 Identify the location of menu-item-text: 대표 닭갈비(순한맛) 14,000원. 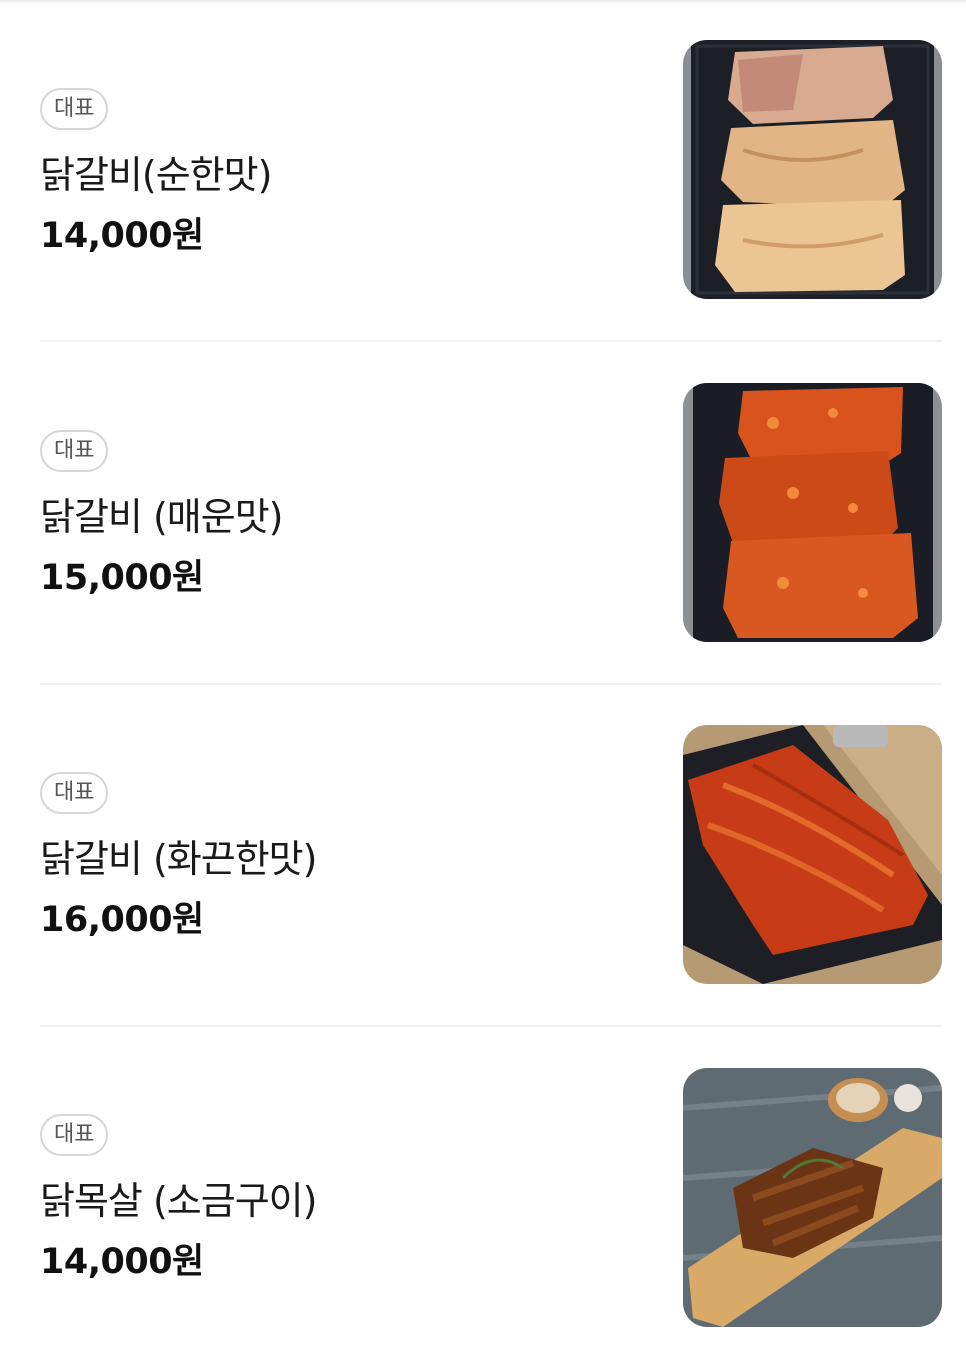
(156, 173).